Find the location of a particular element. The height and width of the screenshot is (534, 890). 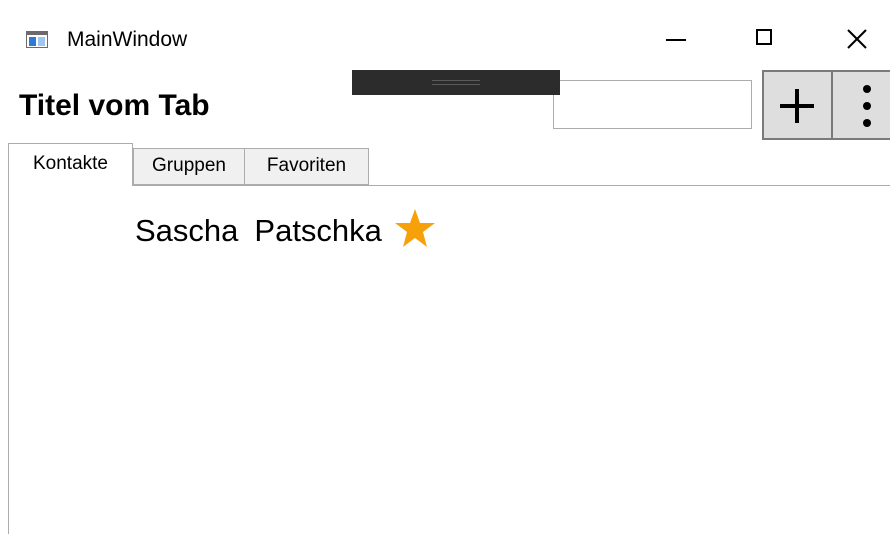

search-input is located at coordinates (652, 104).